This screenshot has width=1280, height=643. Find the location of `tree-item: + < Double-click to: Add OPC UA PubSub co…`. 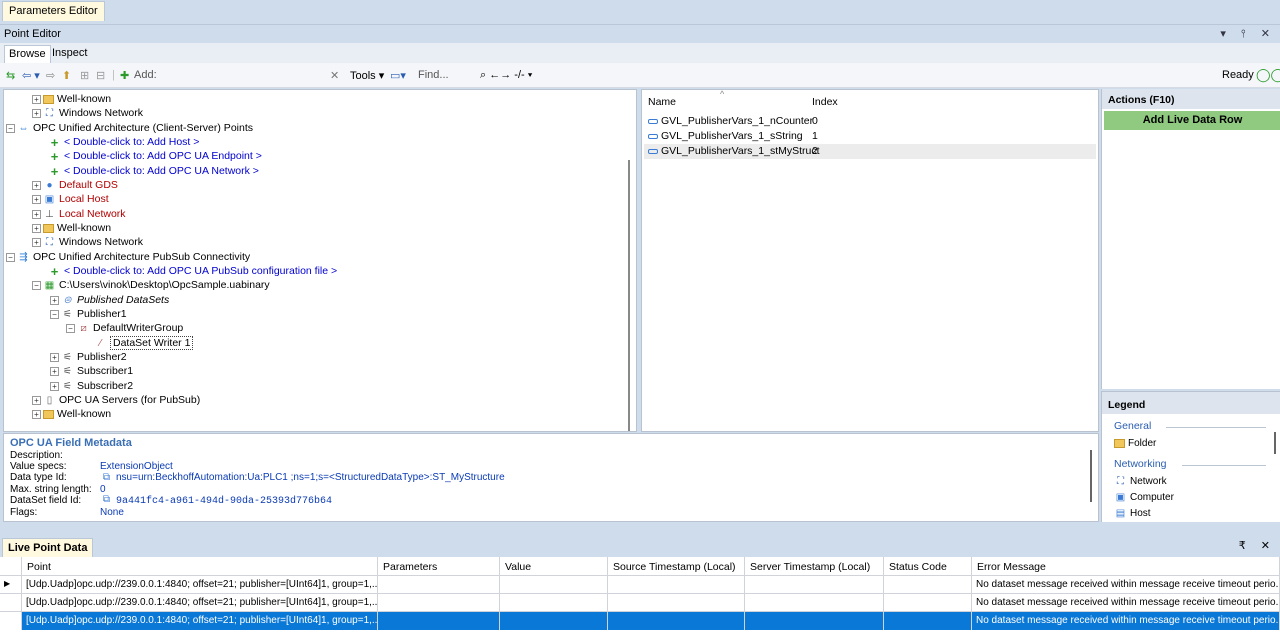

tree-item: + < Double-click to: Add OPC UA PubSub co… is located at coordinates (192, 271).